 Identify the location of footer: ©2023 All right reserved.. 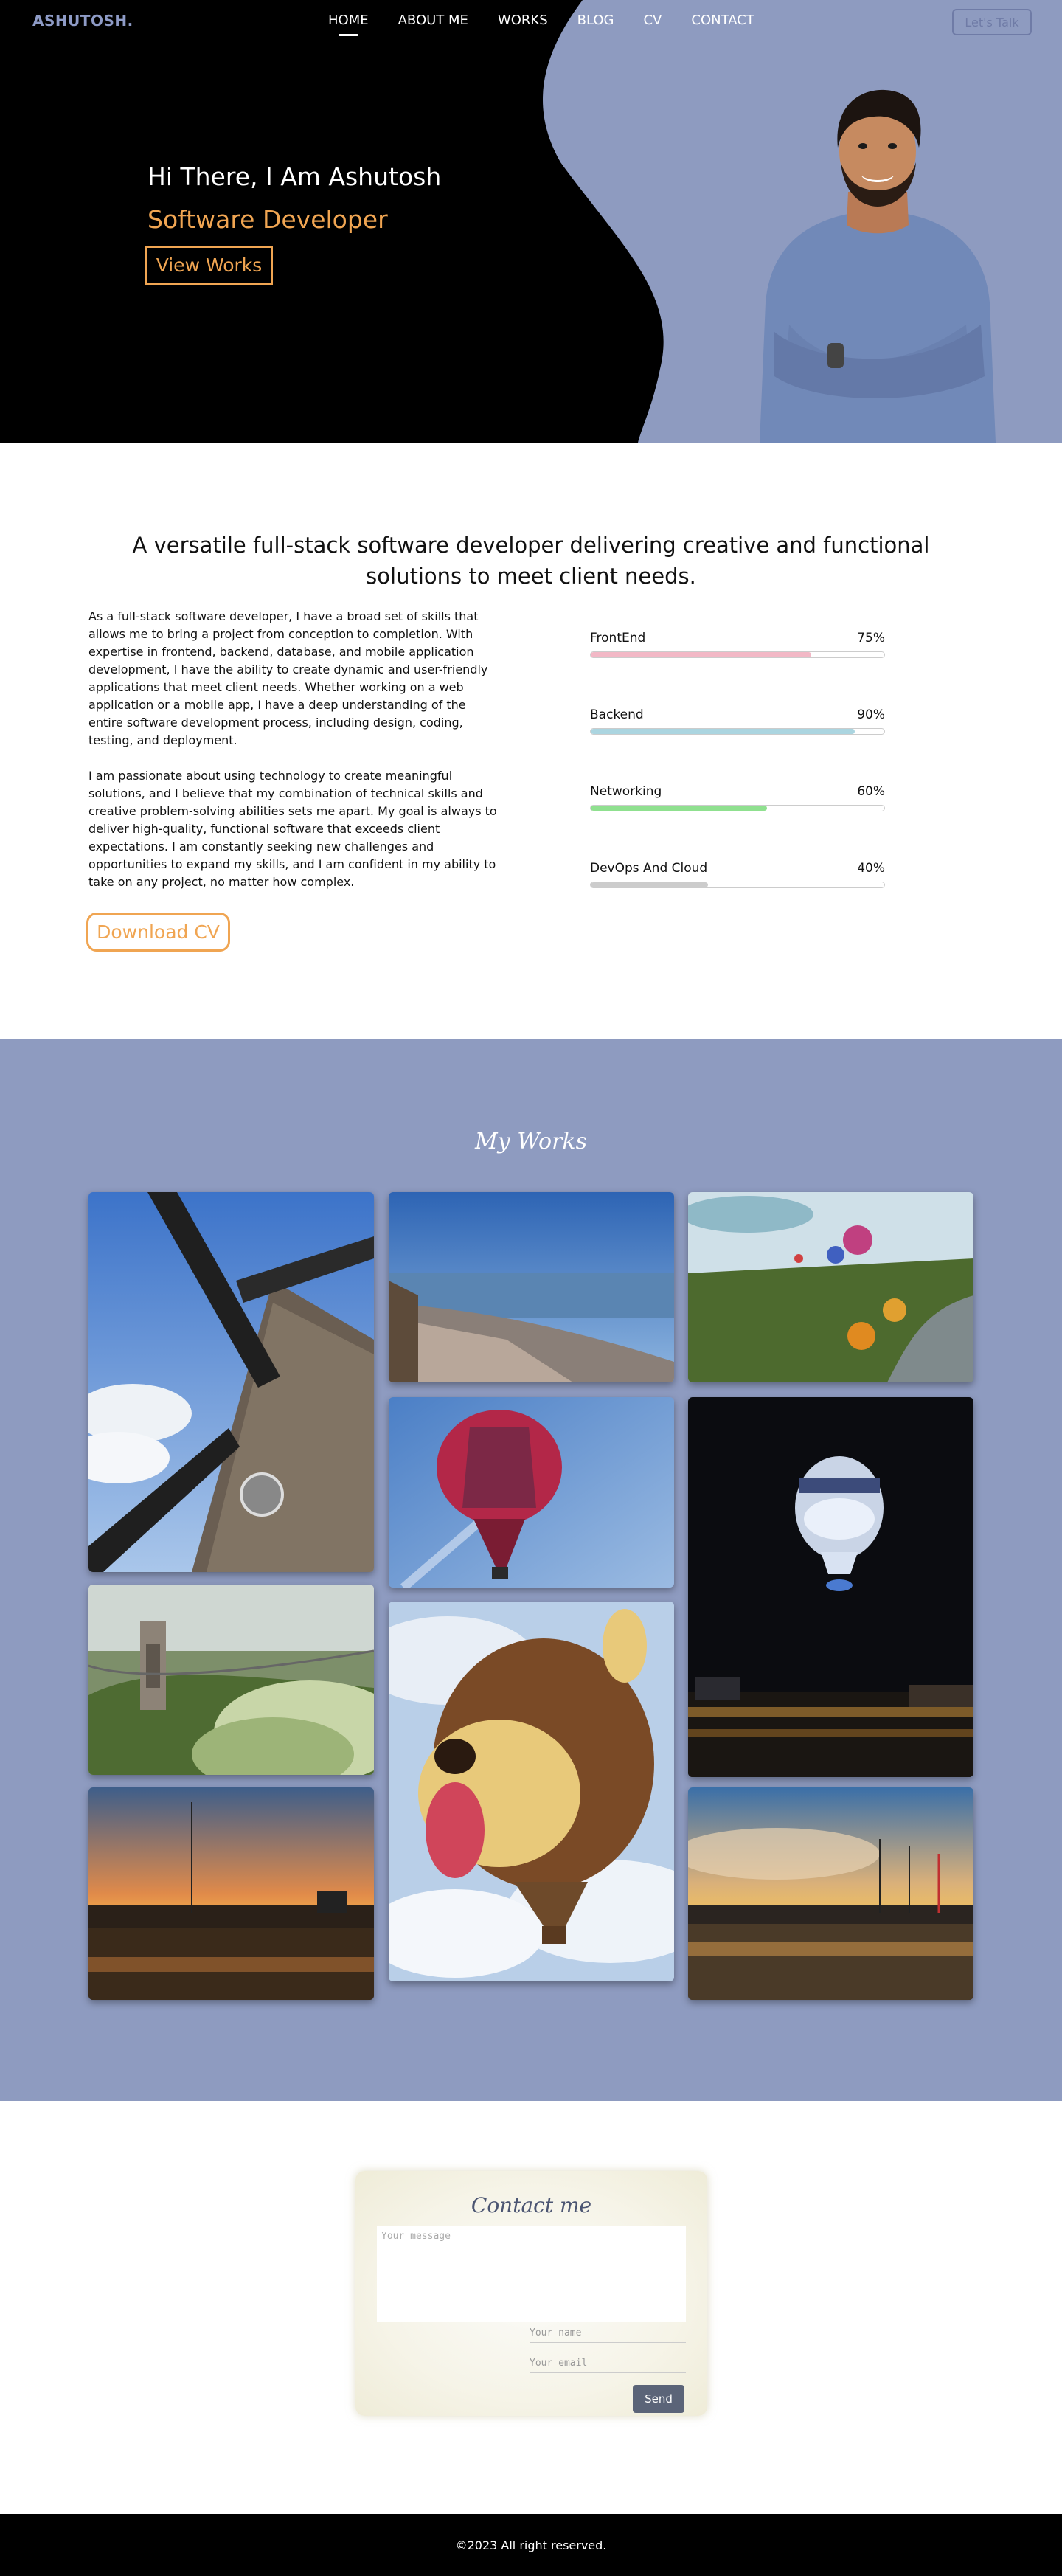
(531, 2545).